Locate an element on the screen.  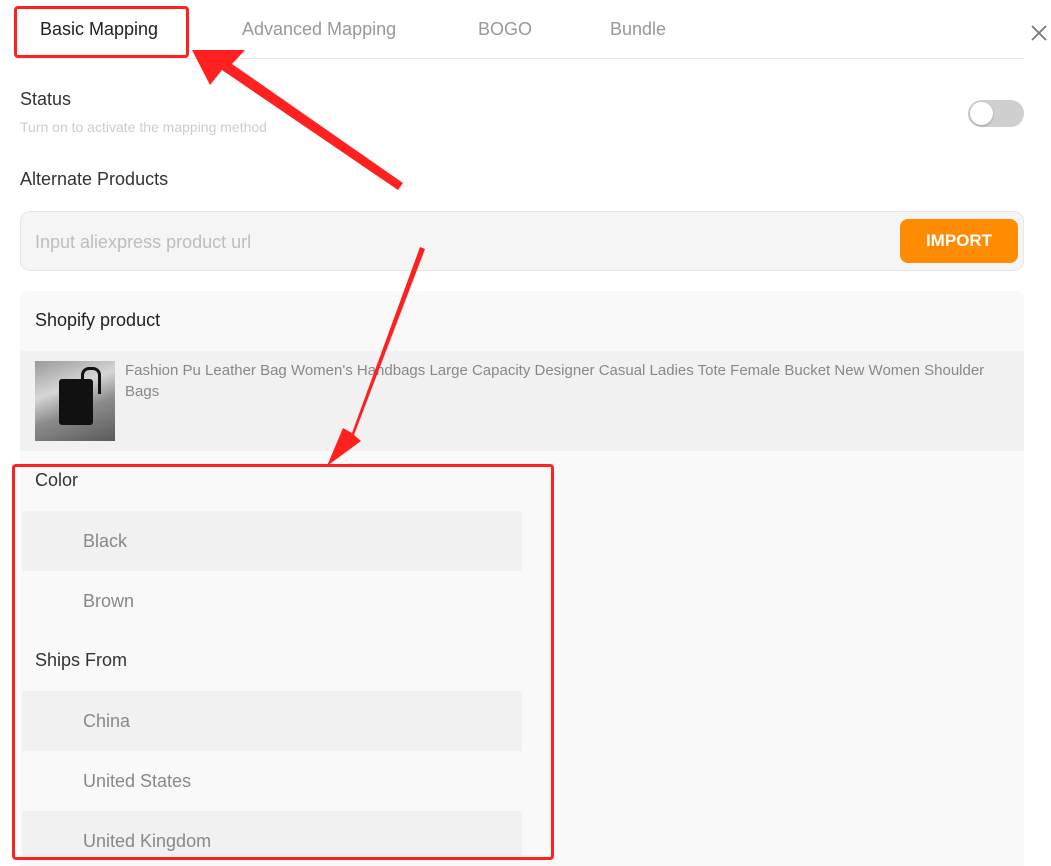
option-color-black: Black is located at coordinates (272, 541).